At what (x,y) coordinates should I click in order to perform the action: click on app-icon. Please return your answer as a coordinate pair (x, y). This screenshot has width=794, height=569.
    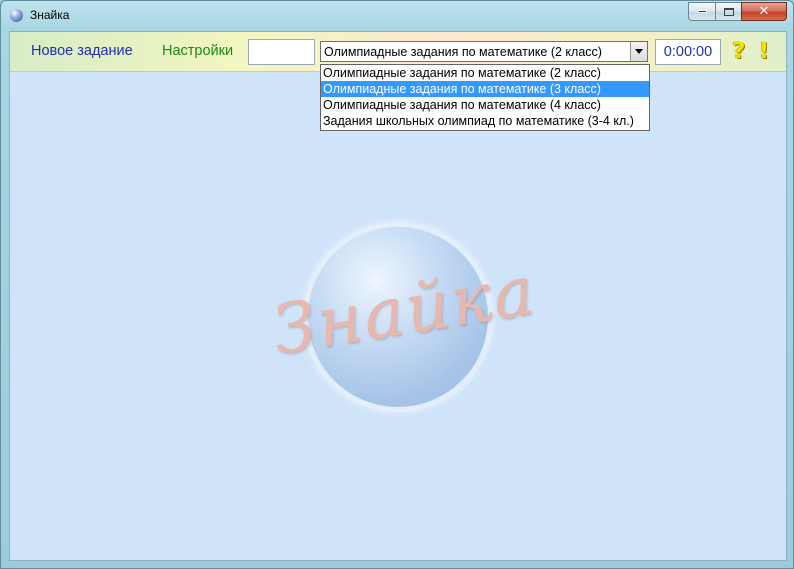
    Looking at the image, I should click on (16, 15).